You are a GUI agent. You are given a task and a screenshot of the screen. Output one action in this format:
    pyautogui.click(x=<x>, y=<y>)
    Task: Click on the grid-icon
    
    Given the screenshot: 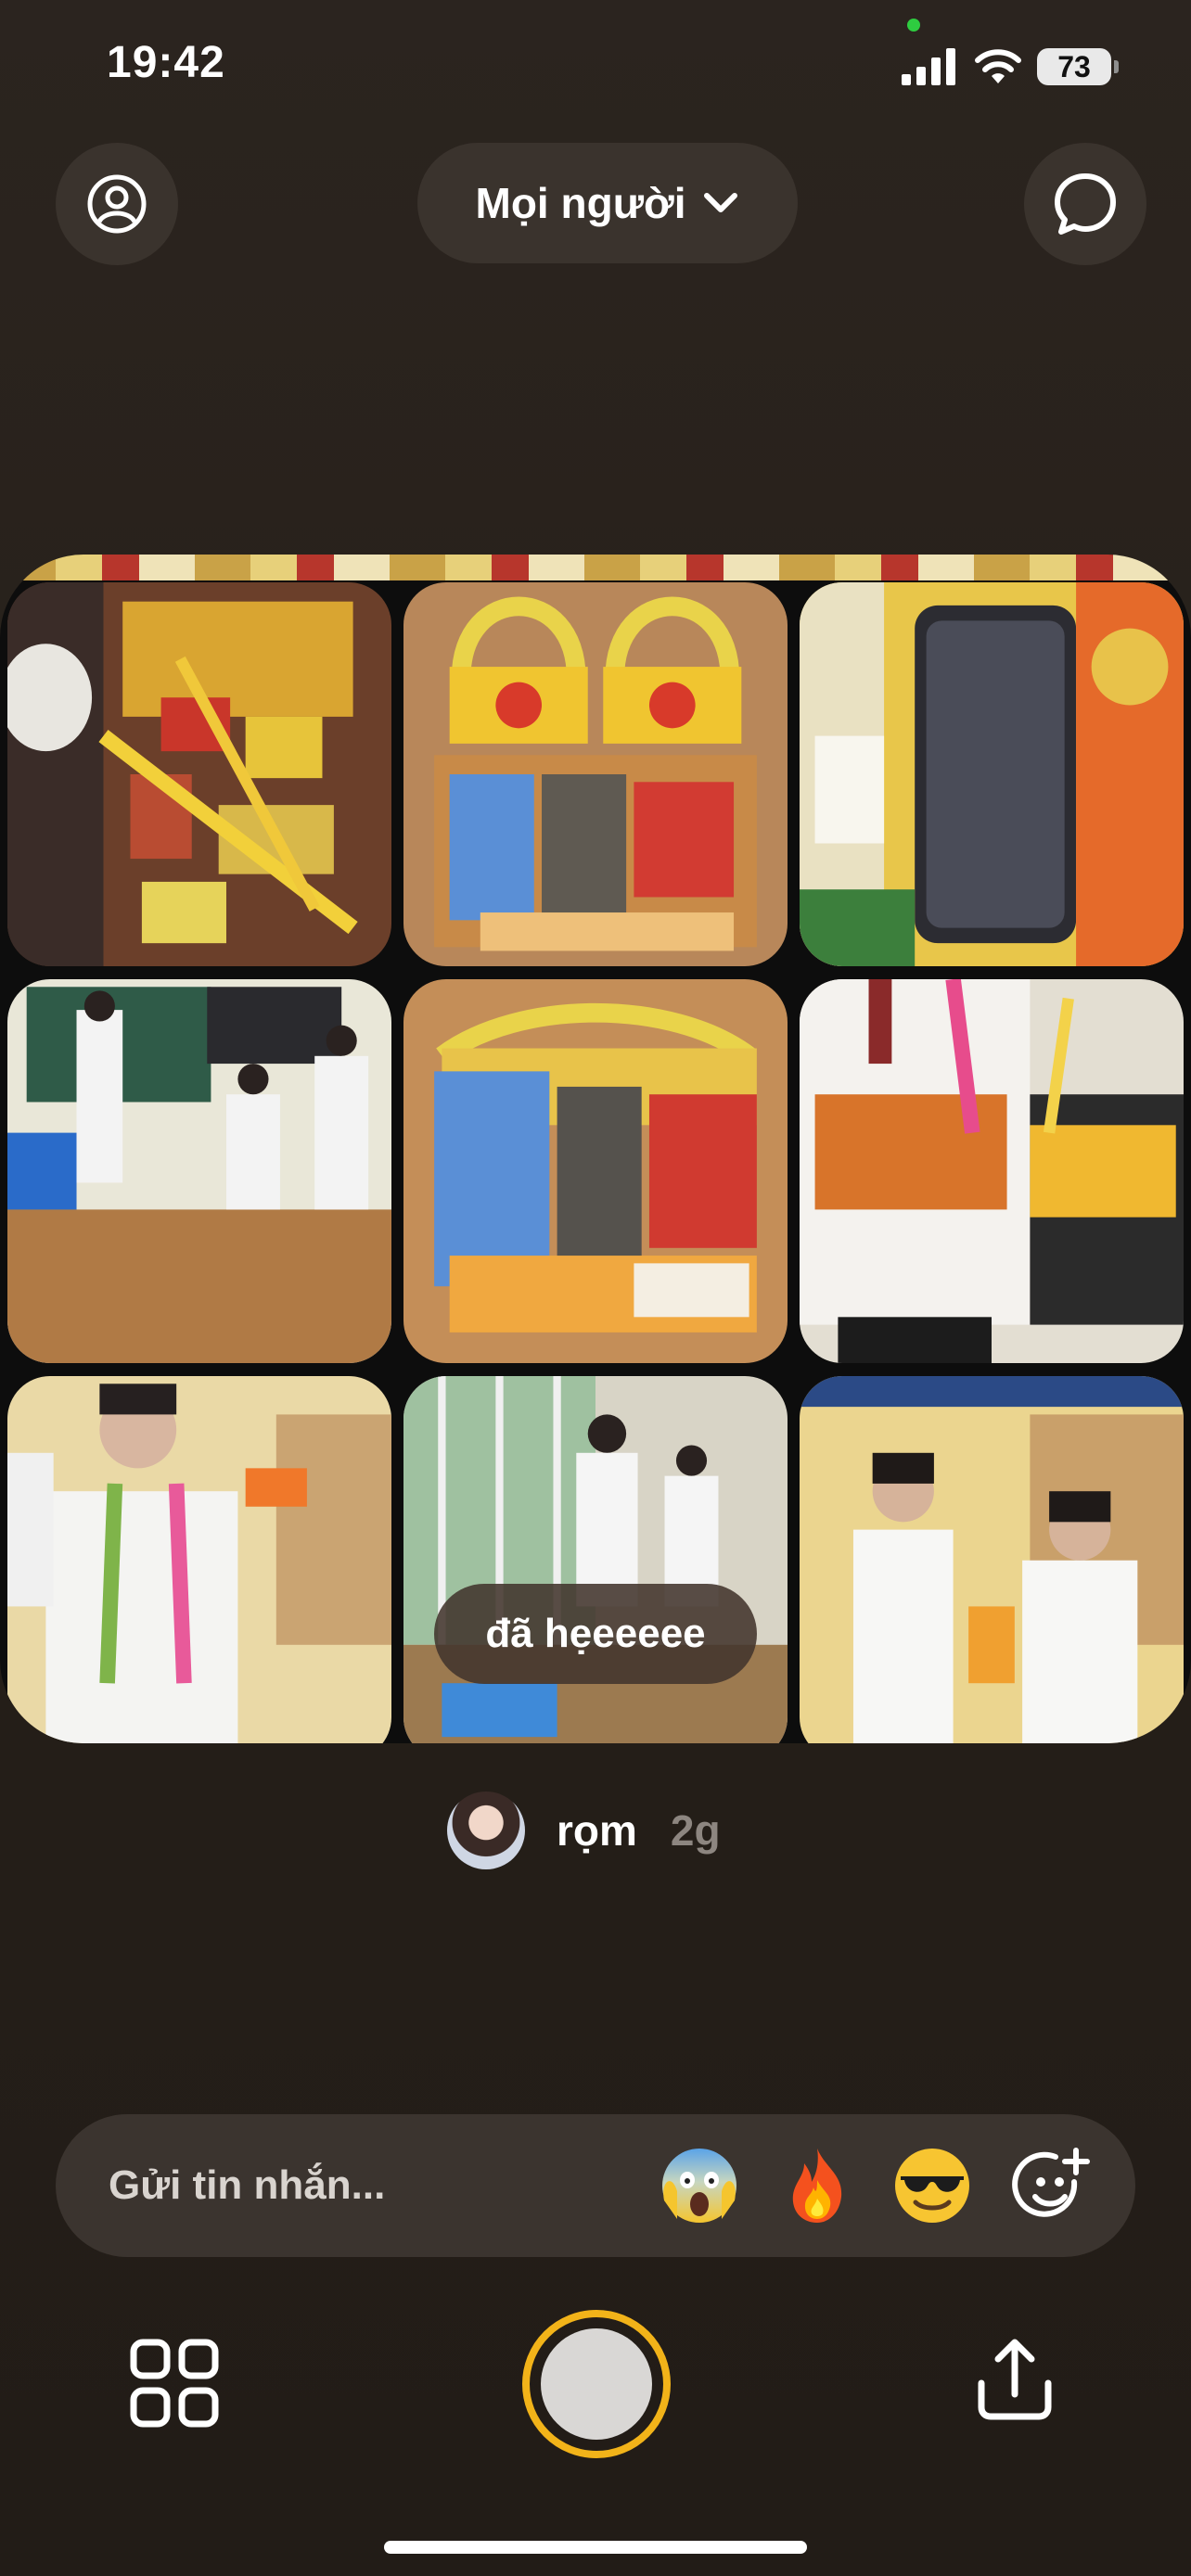 What is the action you would take?
    pyautogui.click(x=174, y=2383)
    